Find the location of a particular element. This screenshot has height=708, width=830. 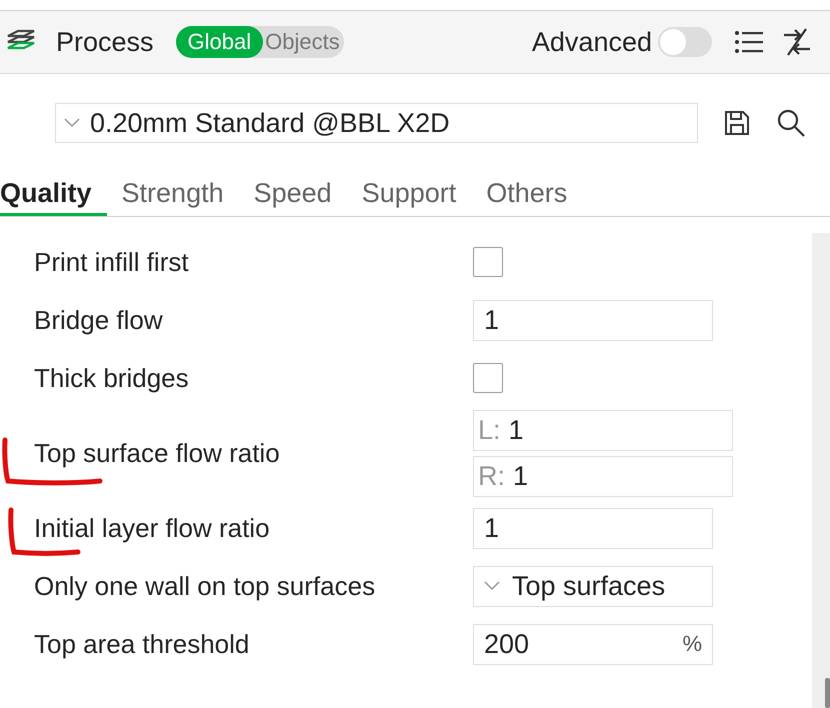

input-field: L: 1 is located at coordinates (603, 430).